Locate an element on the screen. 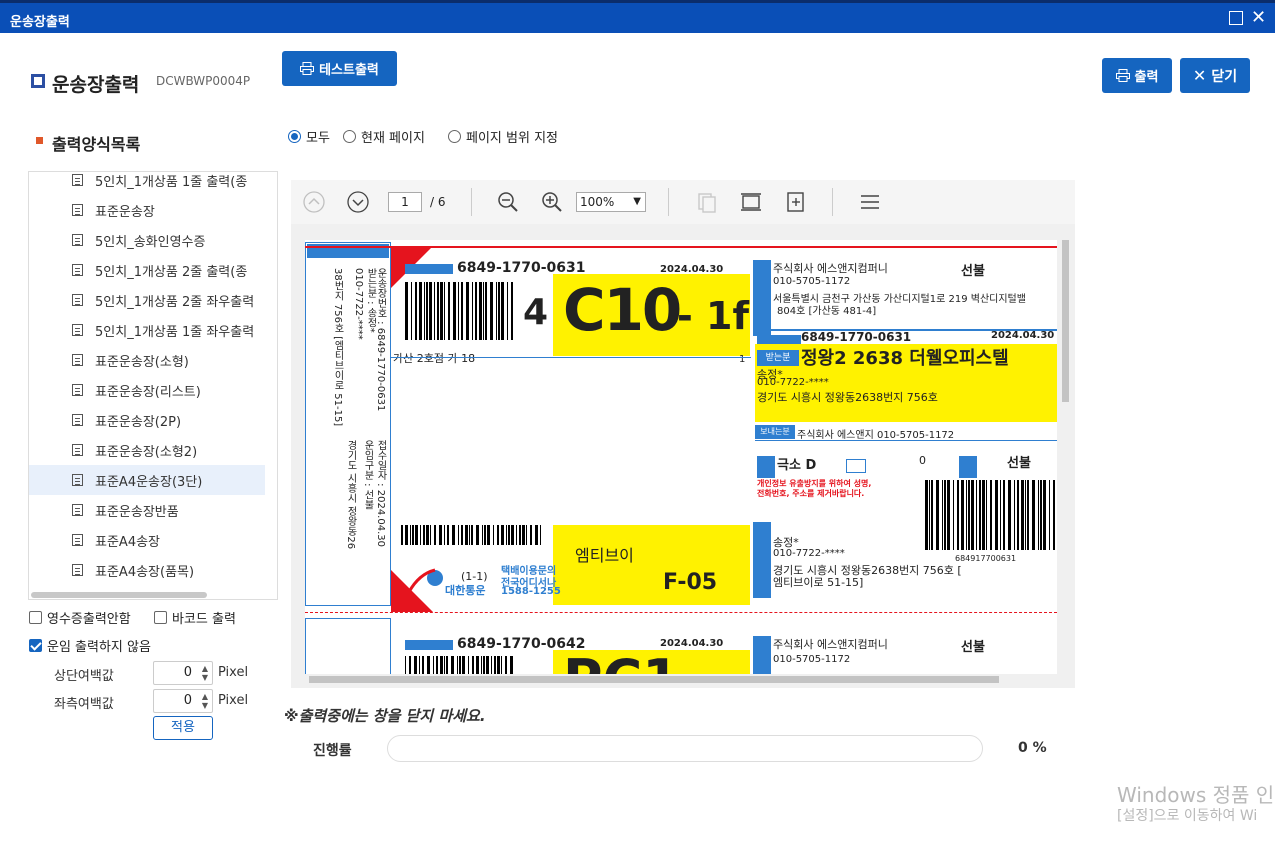  viewer-horizontal-scrollbar is located at coordinates (681, 679).